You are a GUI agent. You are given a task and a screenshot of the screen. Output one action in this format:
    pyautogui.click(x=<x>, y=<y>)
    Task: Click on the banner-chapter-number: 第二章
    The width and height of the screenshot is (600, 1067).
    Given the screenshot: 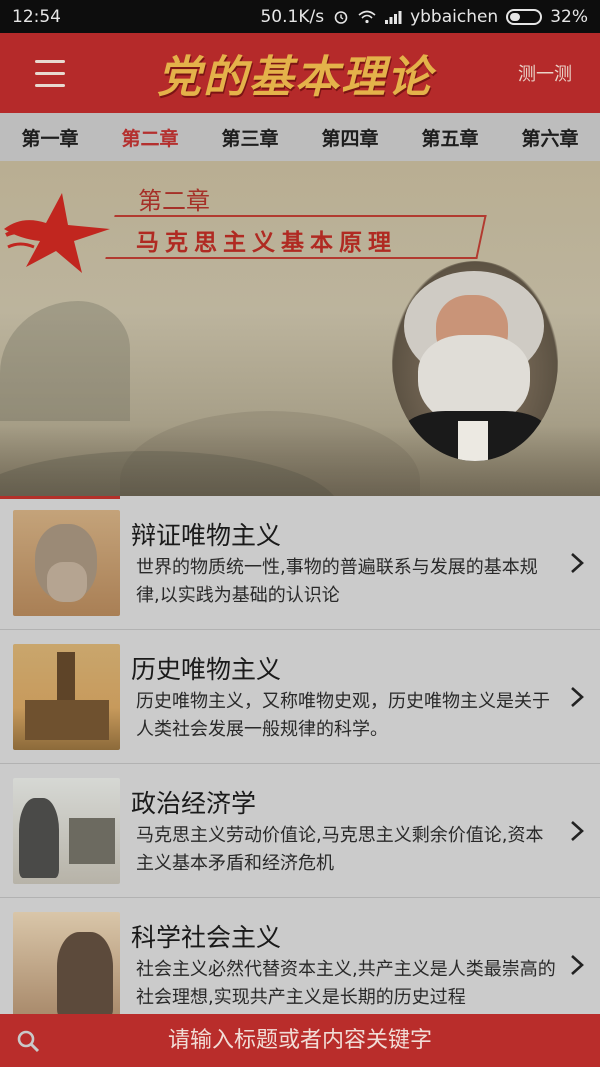 What is the action you would take?
    pyautogui.click(x=174, y=201)
    